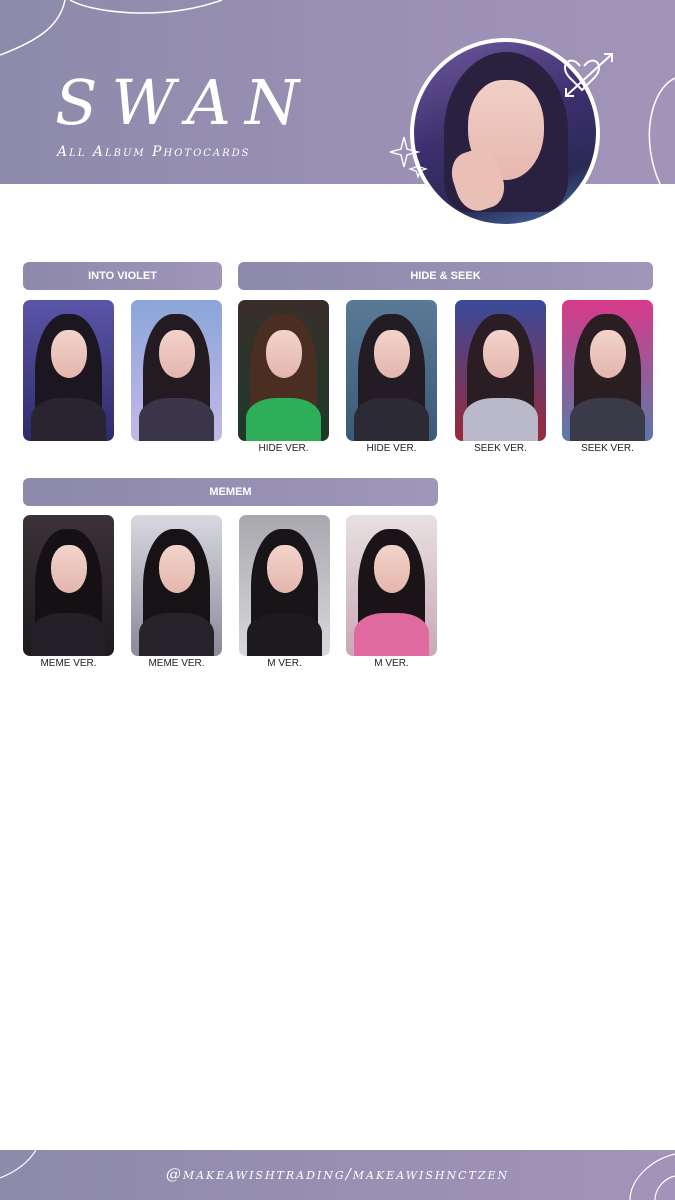 This screenshot has width=675, height=1200. I want to click on footer-banner: @makeawishtrading/makeawishnctzen, so click(337, 1175).